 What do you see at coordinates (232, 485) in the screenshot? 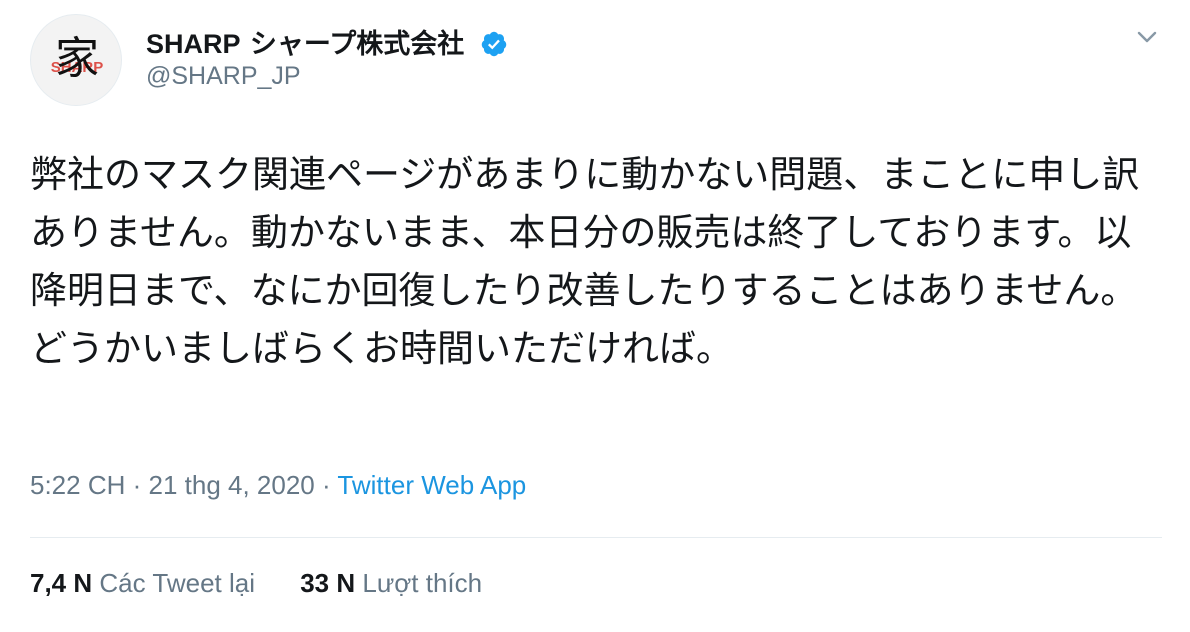
I see `tweet-date: 21 thg 4, 2020` at bounding box center [232, 485].